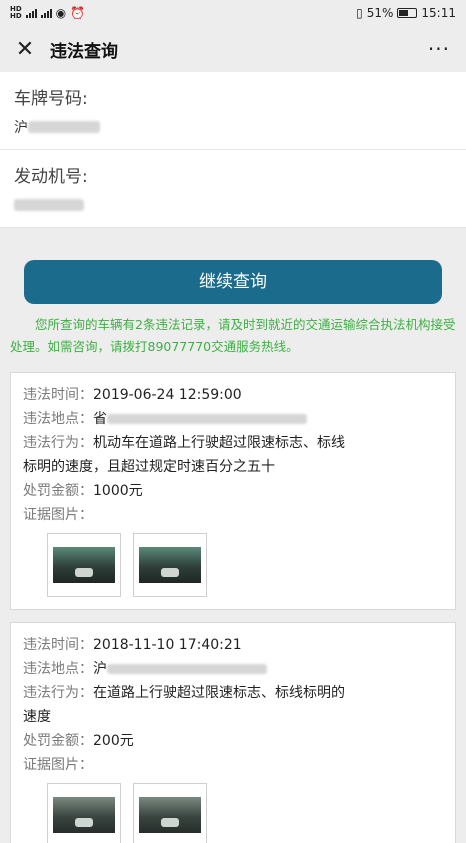 Image resolution: width=466 pixels, height=843 pixels. What do you see at coordinates (438, 13) in the screenshot?
I see `clock-time: 15:11` at bounding box center [438, 13].